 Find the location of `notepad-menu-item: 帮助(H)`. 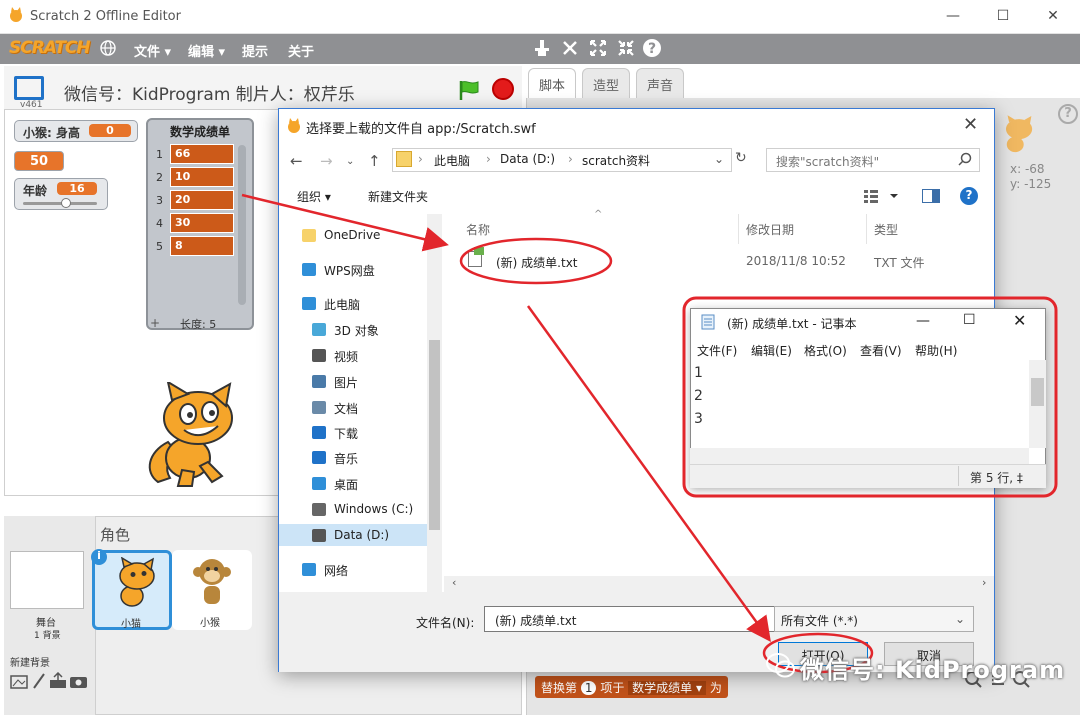

notepad-menu-item: 帮助(H) is located at coordinates (936, 350).